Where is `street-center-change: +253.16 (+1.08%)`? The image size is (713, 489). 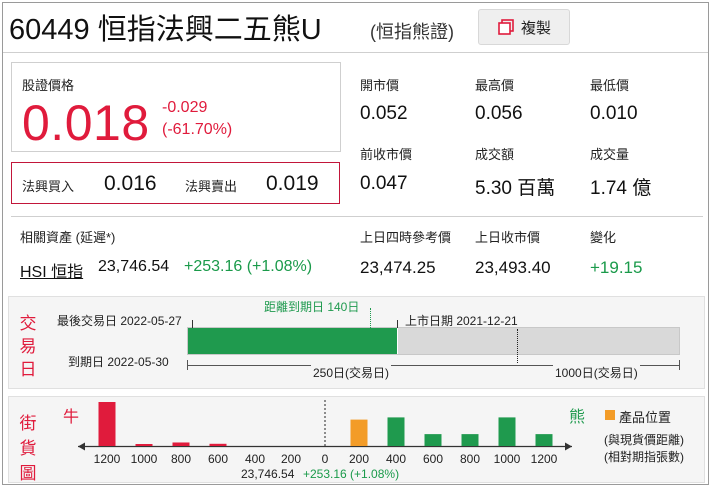 street-center-change: +253.16 (+1.08%) is located at coordinates (351, 474).